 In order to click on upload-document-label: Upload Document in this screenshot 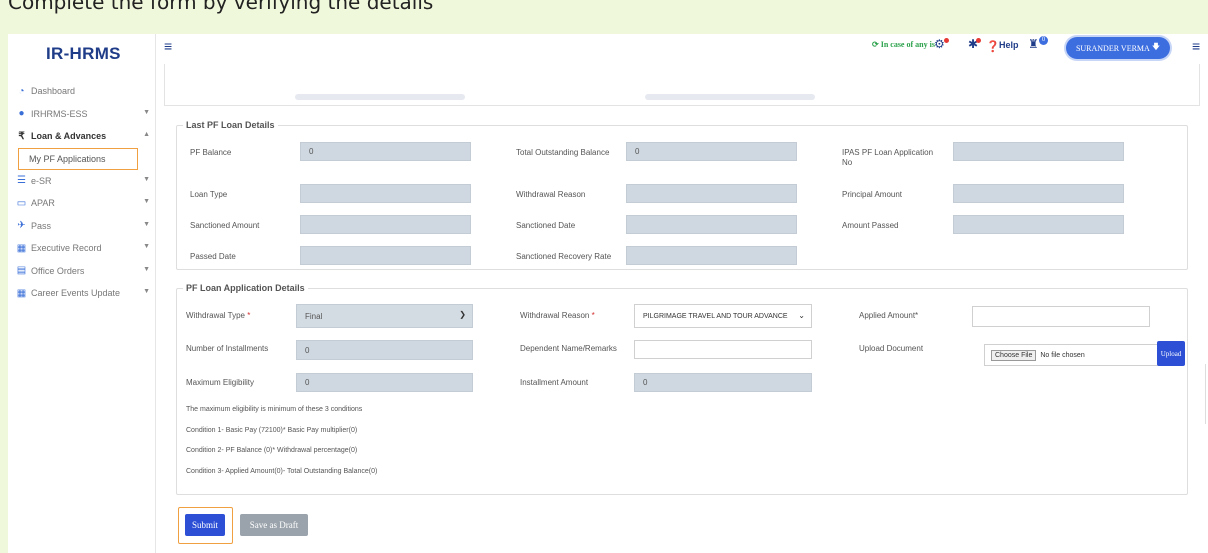, I will do `click(891, 348)`.